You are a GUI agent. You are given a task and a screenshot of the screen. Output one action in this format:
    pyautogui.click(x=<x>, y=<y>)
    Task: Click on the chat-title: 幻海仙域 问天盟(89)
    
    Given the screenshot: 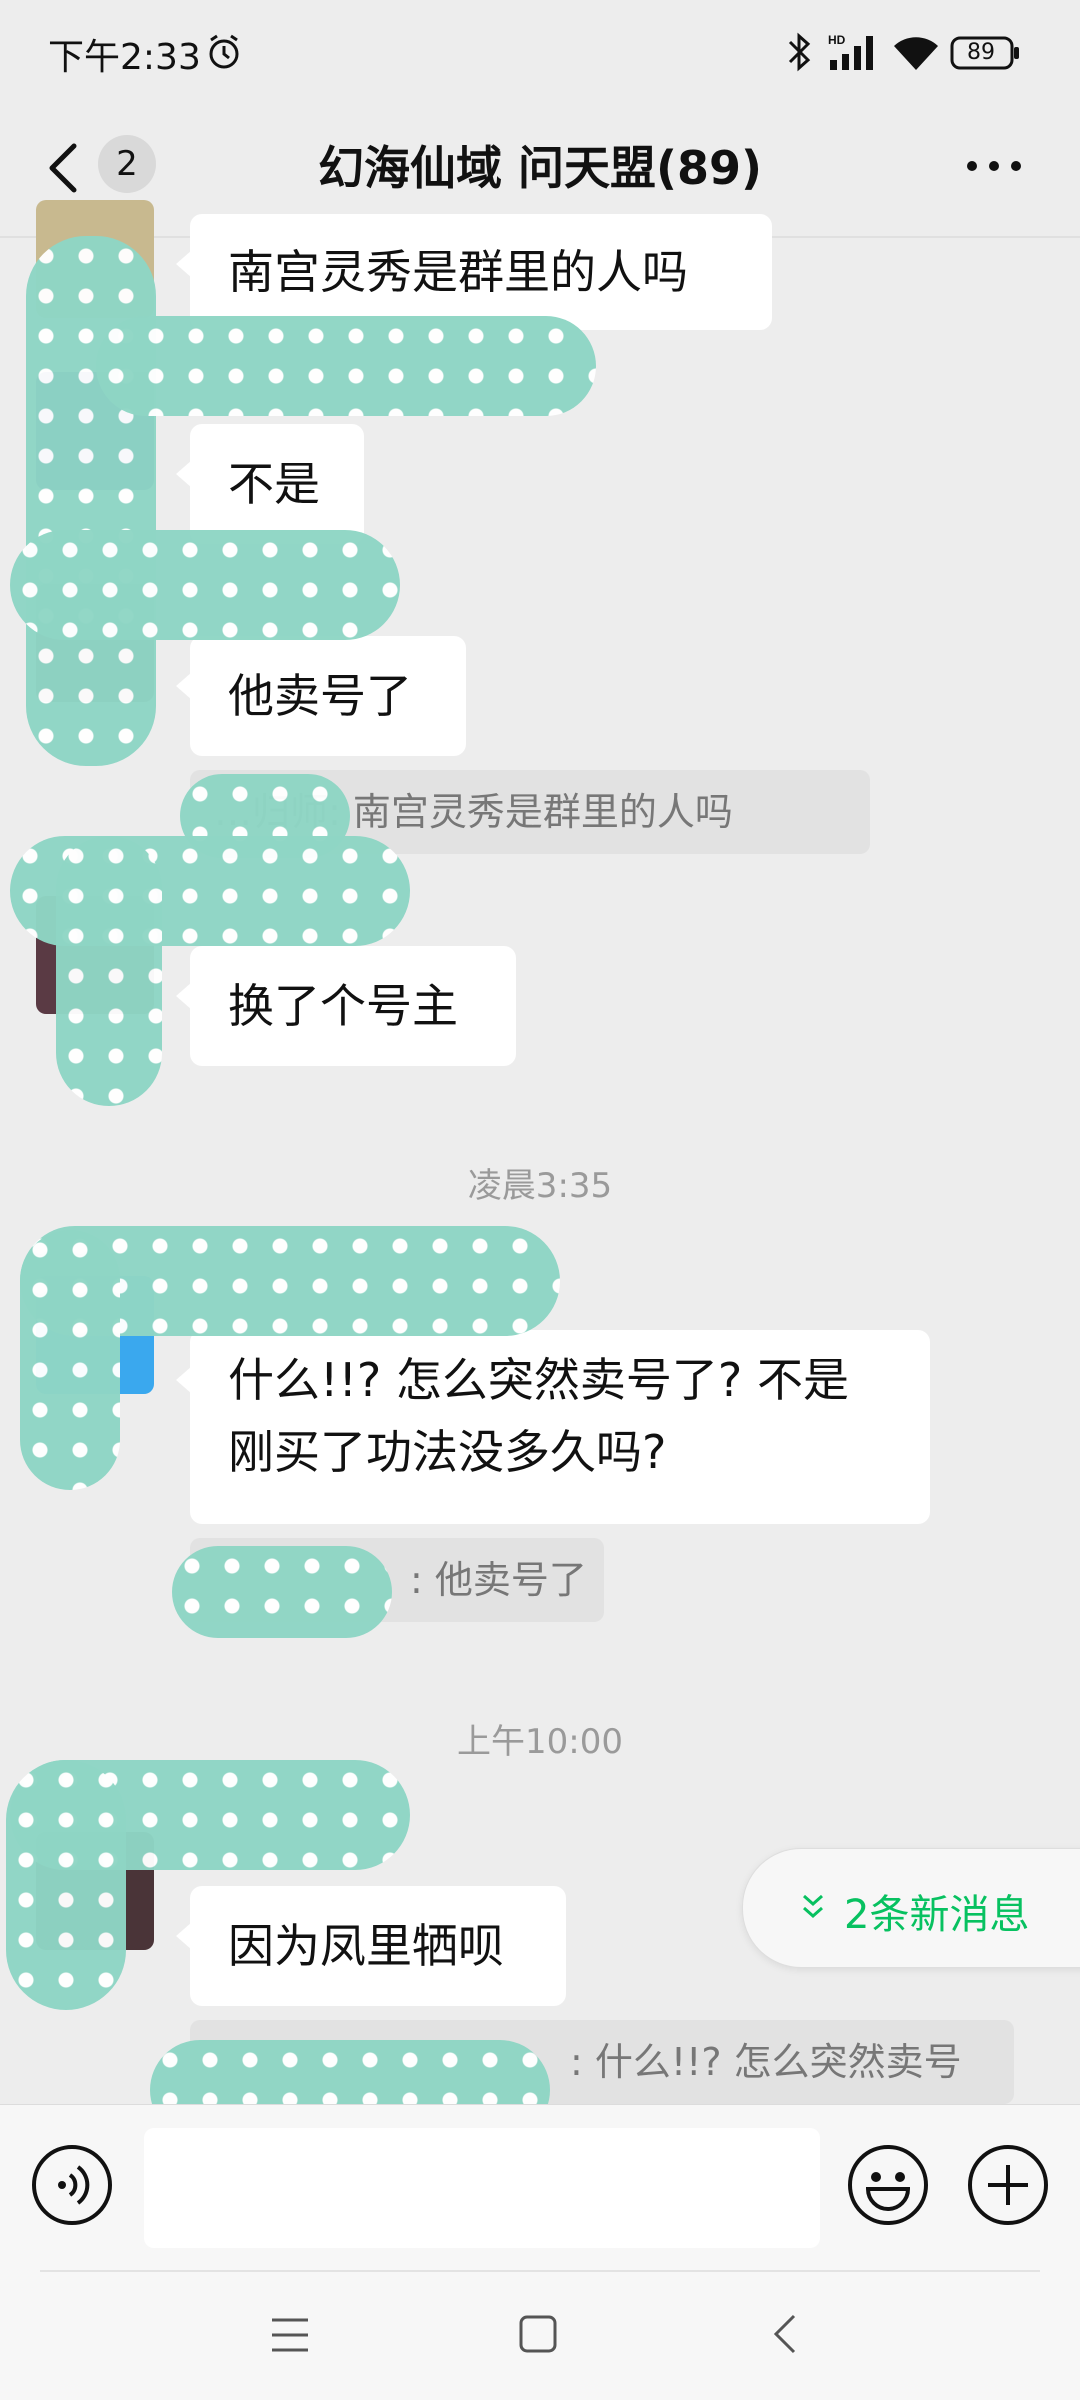 What is the action you would take?
    pyautogui.click(x=540, y=168)
    